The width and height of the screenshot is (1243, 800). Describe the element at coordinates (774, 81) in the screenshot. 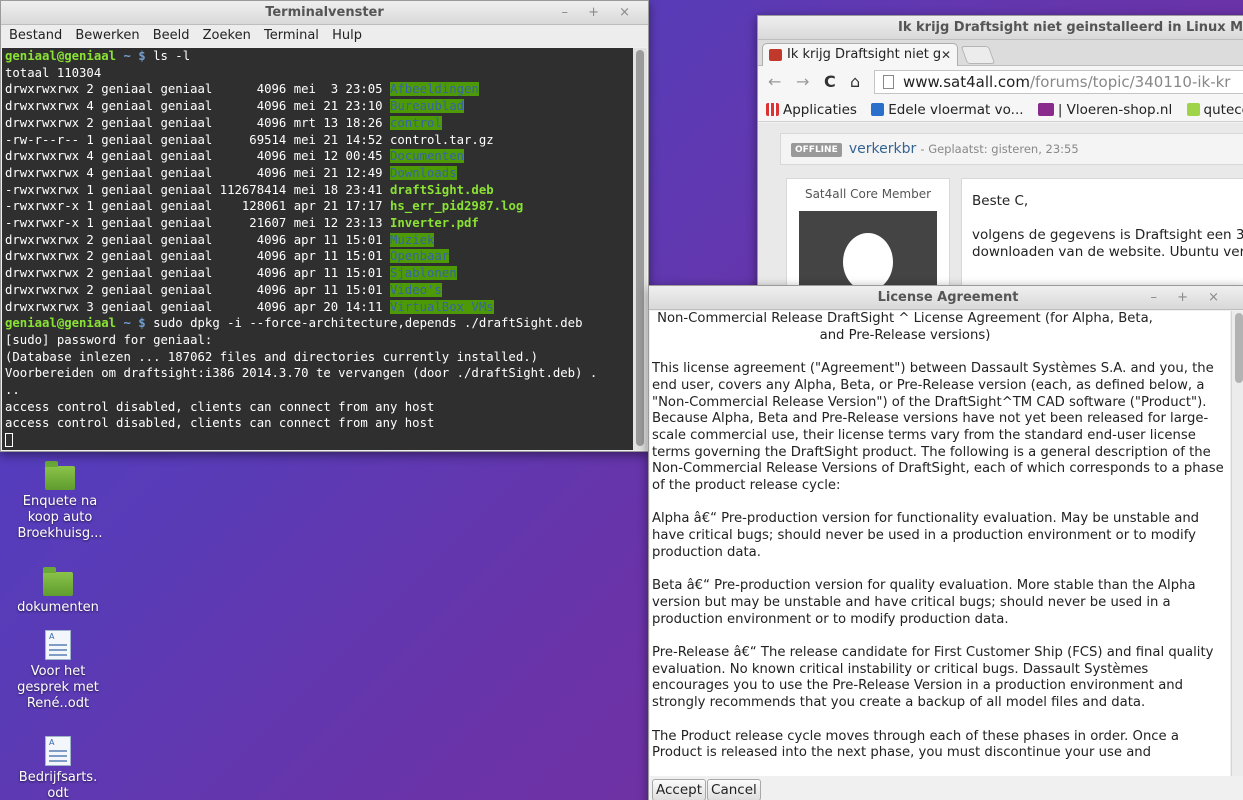

I see `back-icon: ←` at that location.